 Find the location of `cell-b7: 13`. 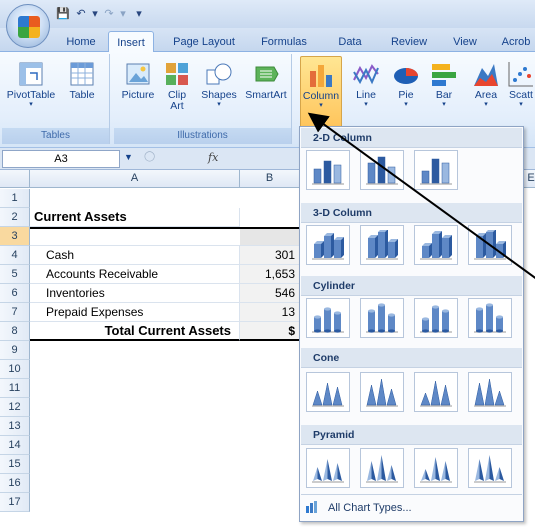

cell-b7: 13 is located at coordinates (270, 312).